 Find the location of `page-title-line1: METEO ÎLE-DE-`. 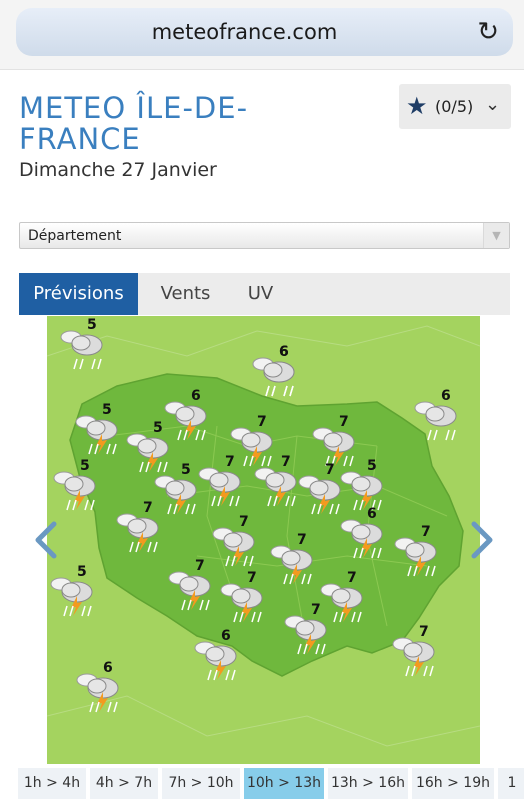

page-title-line1: METEO ÎLE-DE- is located at coordinates (134, 108).